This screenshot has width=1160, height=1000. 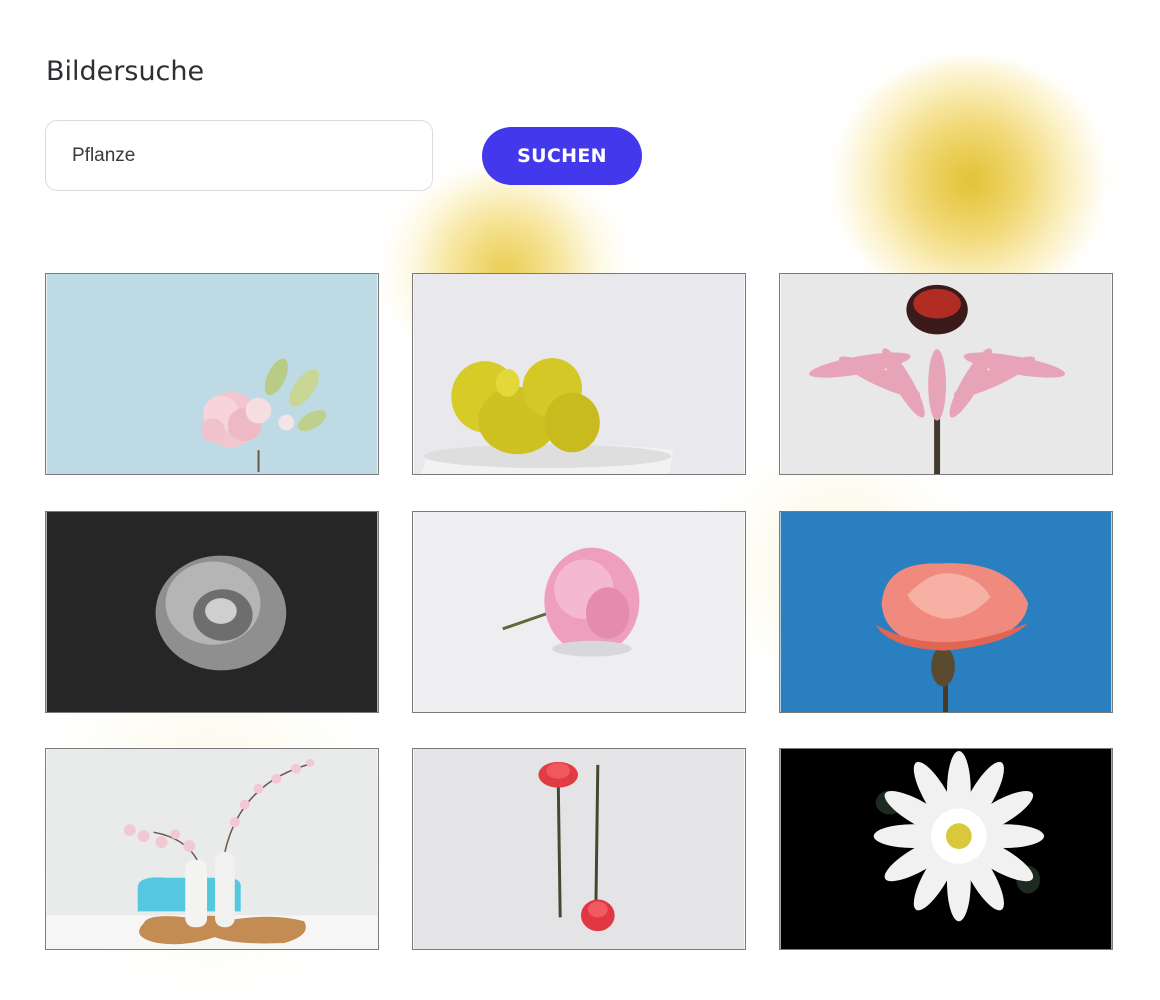 I want to click on result-image-pink-carnation, so click(x=579, y=612).